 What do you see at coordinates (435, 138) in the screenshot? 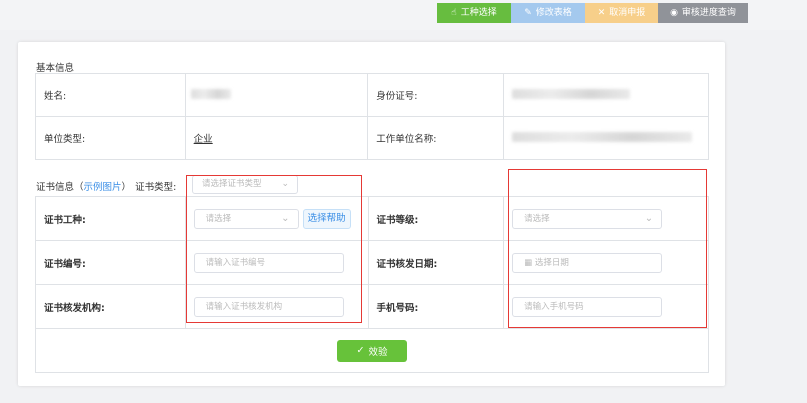
I see `work-unit-label: 工作单位名称:` at bounding box center [435, 138].